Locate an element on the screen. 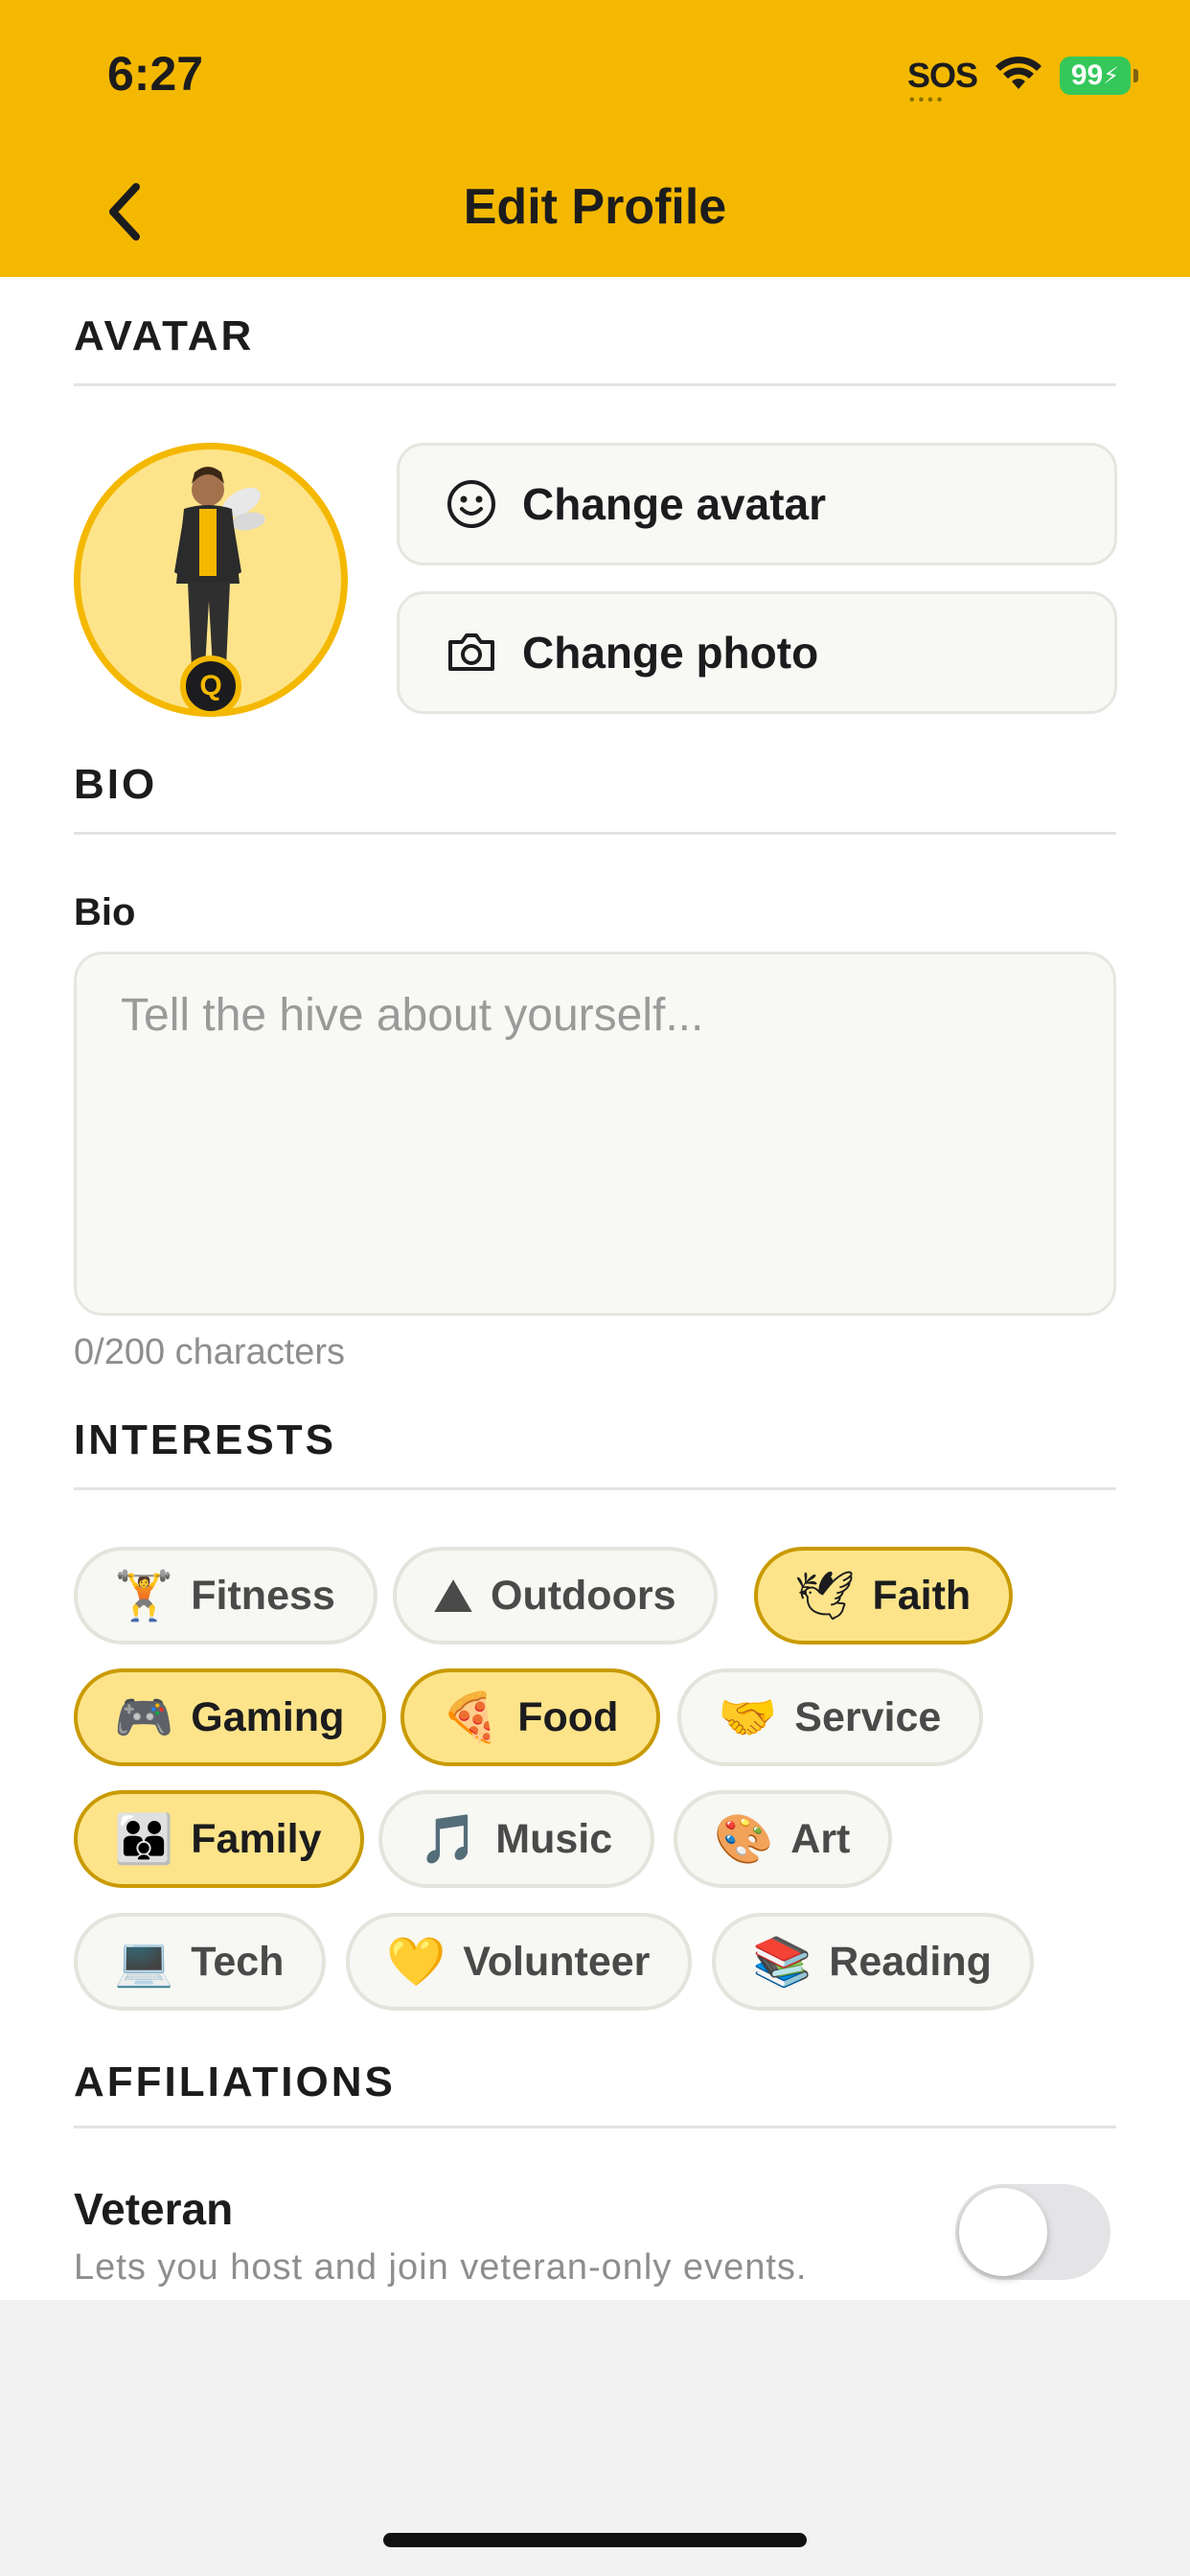 The height and width of the screenshot is (2576, 1190). interest-chip-art: 🎨 Art is located at coordinates (783, 1839).